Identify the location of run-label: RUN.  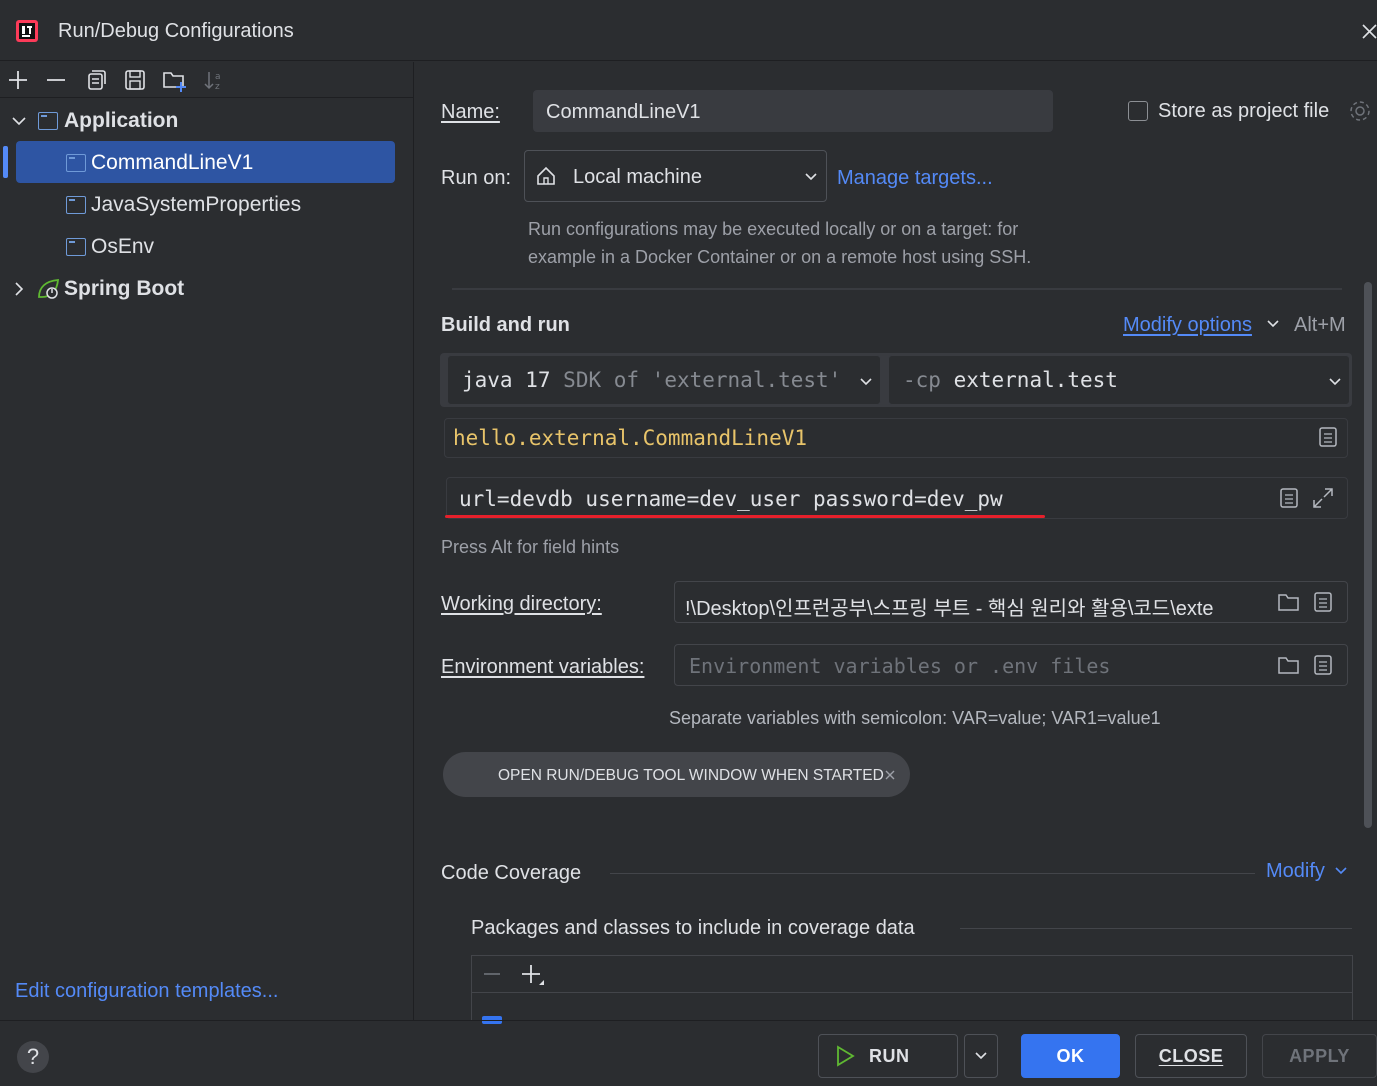
(889, 1055).